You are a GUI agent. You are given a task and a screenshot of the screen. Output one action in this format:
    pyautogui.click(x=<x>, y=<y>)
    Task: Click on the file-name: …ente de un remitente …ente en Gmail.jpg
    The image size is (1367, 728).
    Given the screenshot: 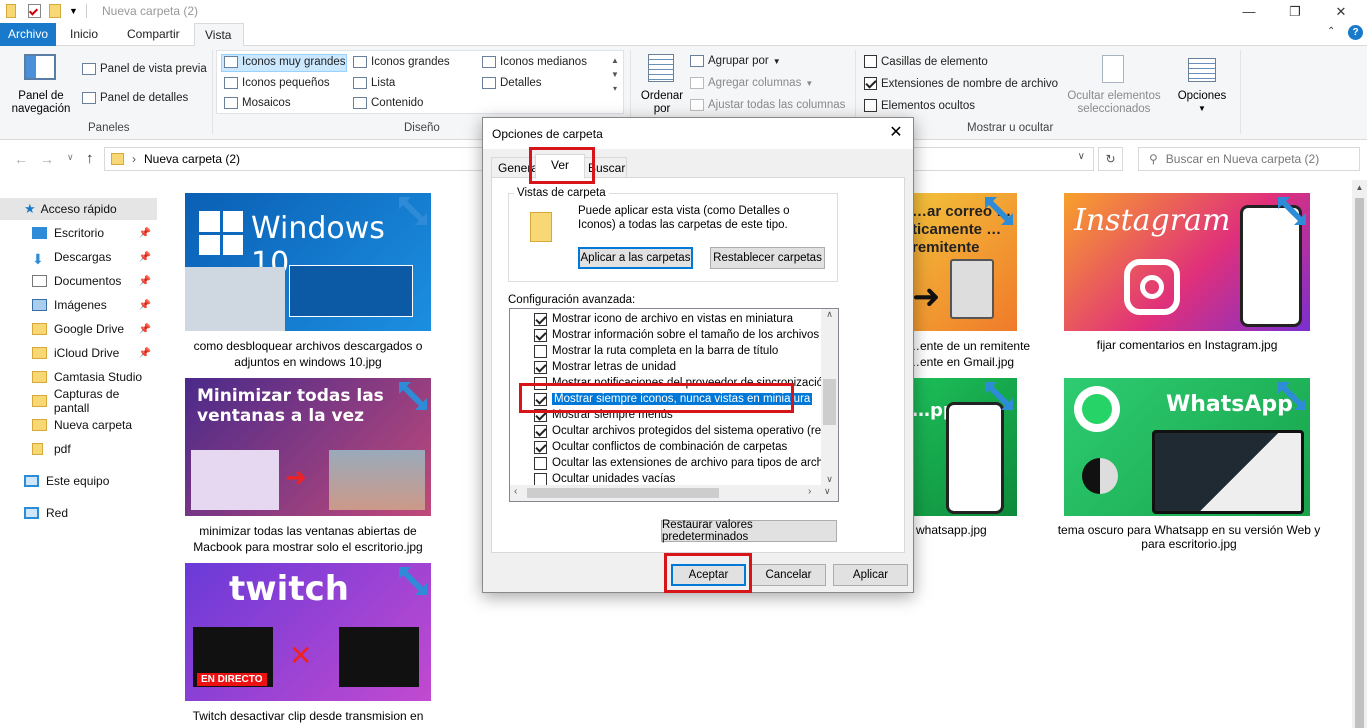 What is the action you would take?
    pyautogui.click(x=969, y=354)
    